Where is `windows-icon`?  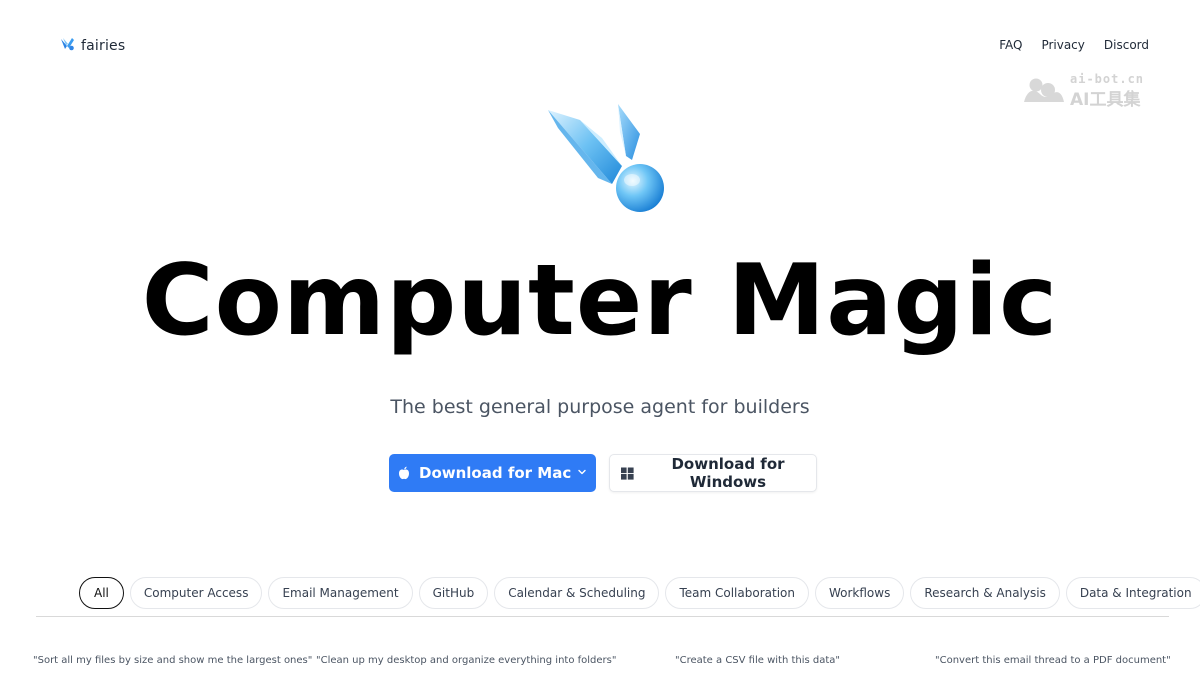 windows-icon is located at coordinates (627, 473).